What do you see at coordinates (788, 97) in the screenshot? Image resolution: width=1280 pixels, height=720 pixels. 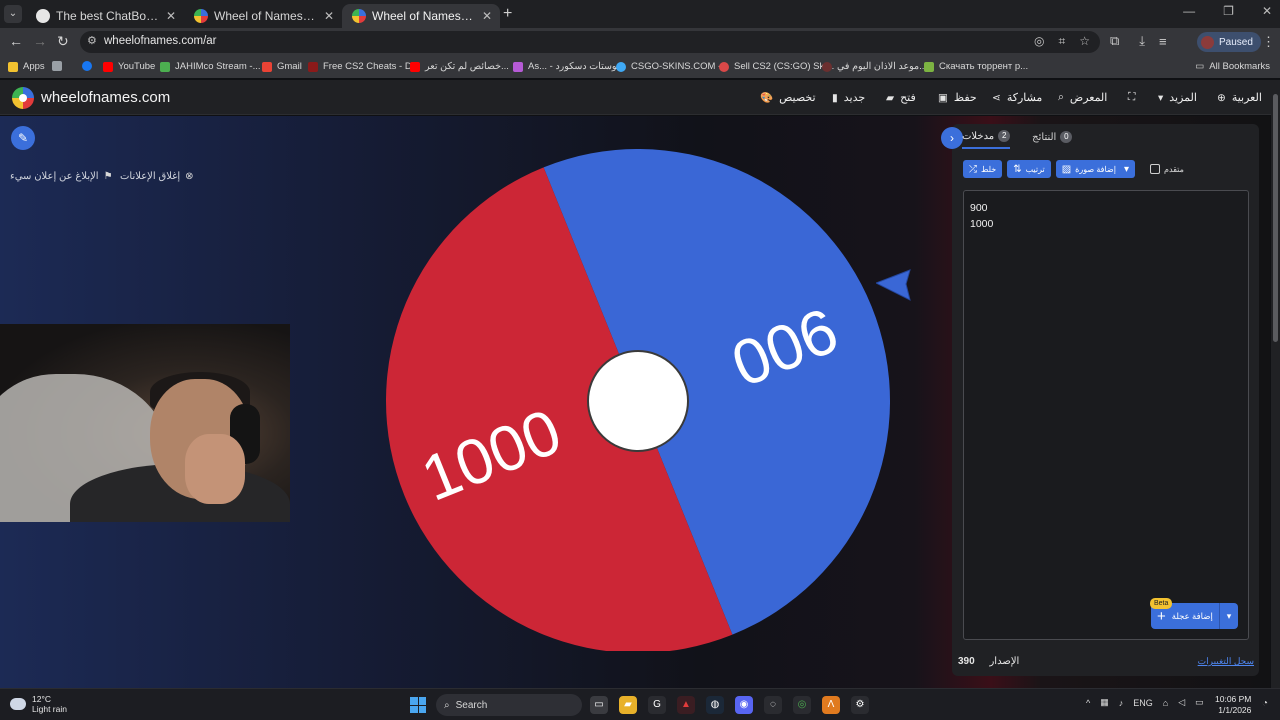 I see `menu-customize: 🎨 تخصيص` at bounding box center [788, 97].